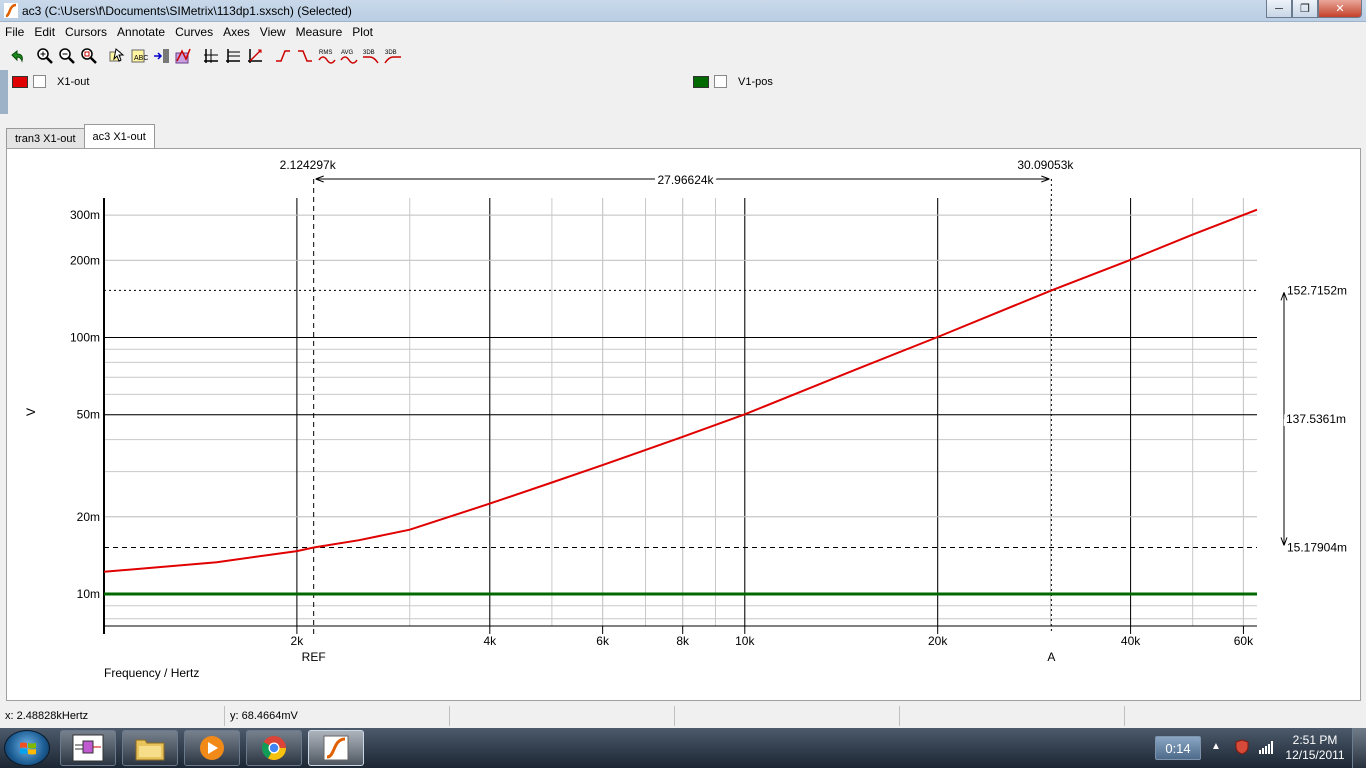 The width and height of the screenshot is (1366, 768). What do you see at coordinates (1045, 165) in the screenshot?
I see `a-x-readout: 30.09053k` at bounding box center [1045, 165].